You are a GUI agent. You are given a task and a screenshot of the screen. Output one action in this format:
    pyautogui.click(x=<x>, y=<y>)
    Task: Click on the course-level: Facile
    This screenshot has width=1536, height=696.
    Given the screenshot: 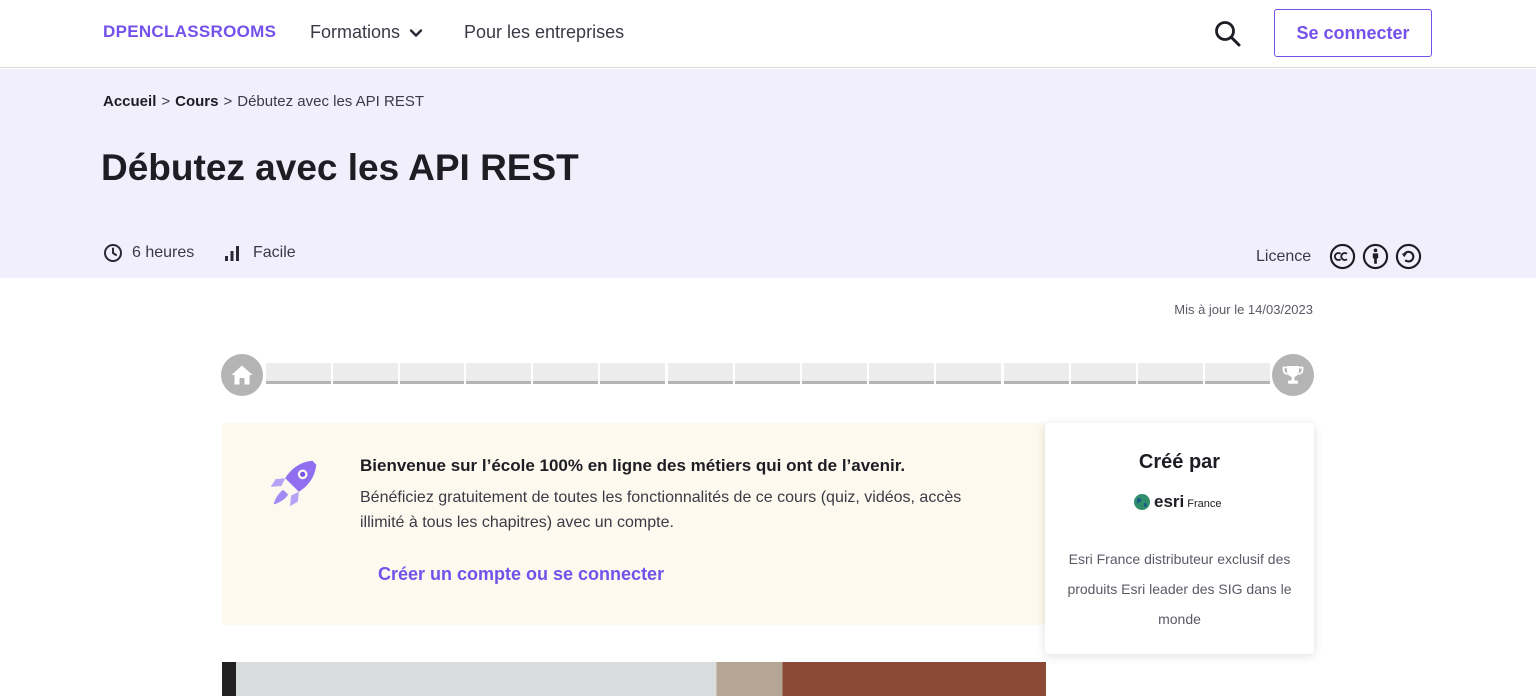 What is the action you would take?
    pyautogui.click(x=259, y=253)
    